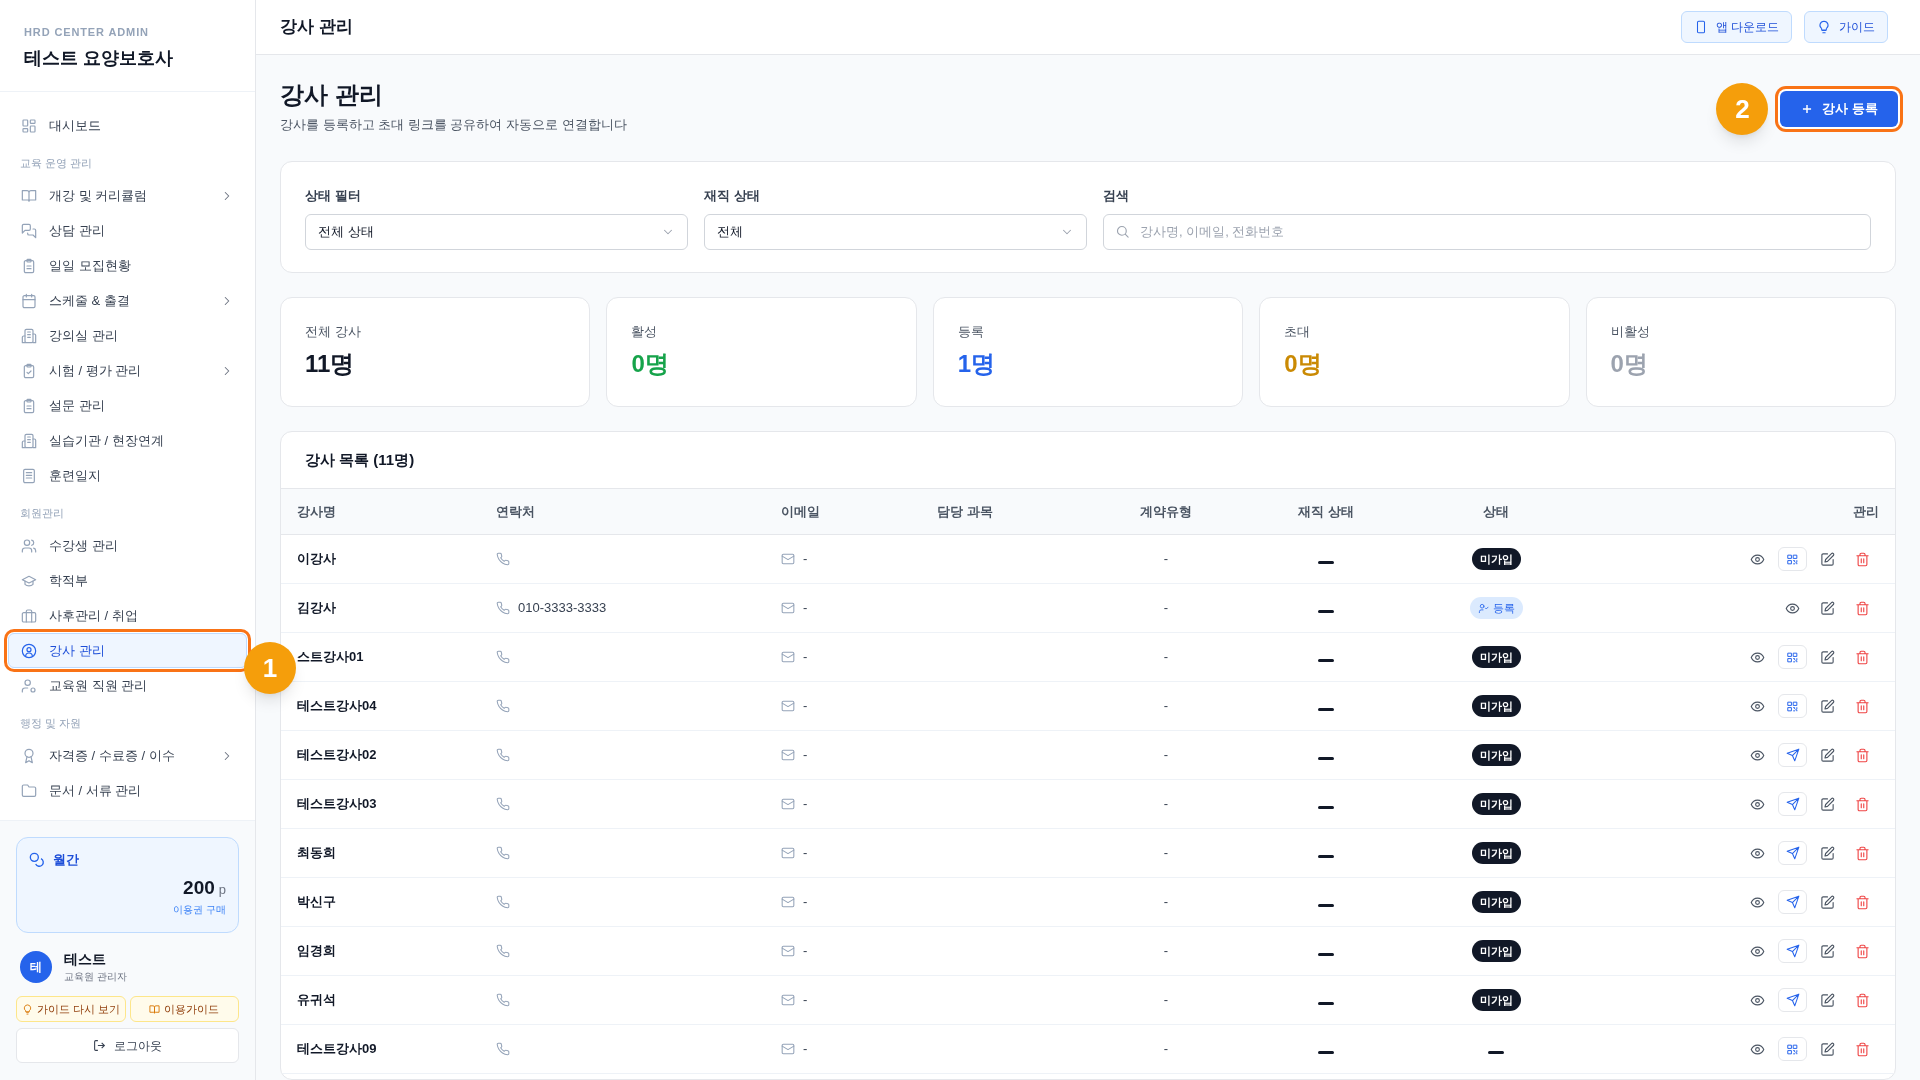 This screenshot has height=1080, width=1920. What do you see at coordinates (1166, 511) in the screenshot?
I see `column-header: 계약유형` at bounding box center [1166, 511].